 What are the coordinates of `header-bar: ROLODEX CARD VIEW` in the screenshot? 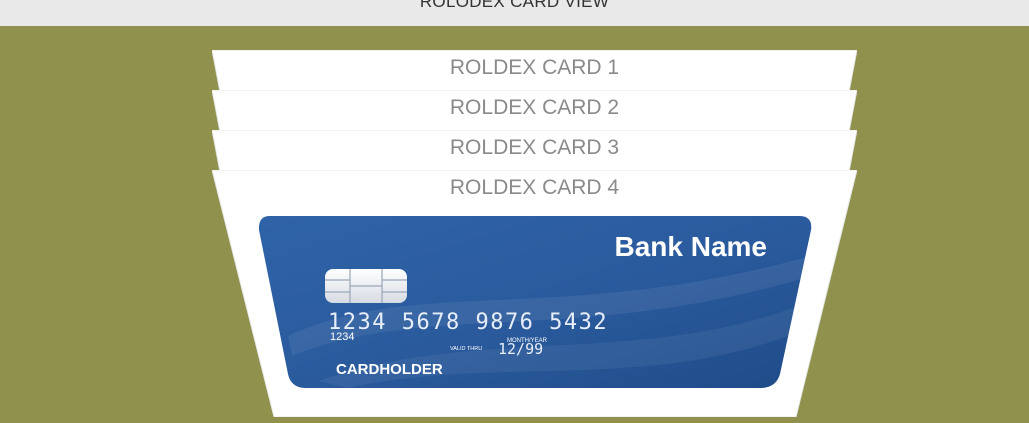 It's located at (514, 13).